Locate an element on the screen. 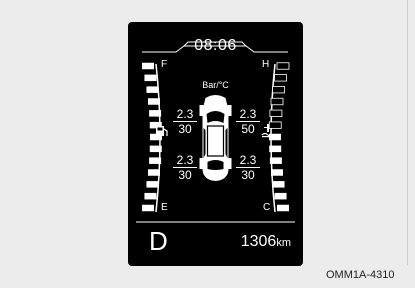 The width and height of the screenshot is (415, 288). tire-rear-left-readout: 2.3 30 is located at coordinates (185, 167).